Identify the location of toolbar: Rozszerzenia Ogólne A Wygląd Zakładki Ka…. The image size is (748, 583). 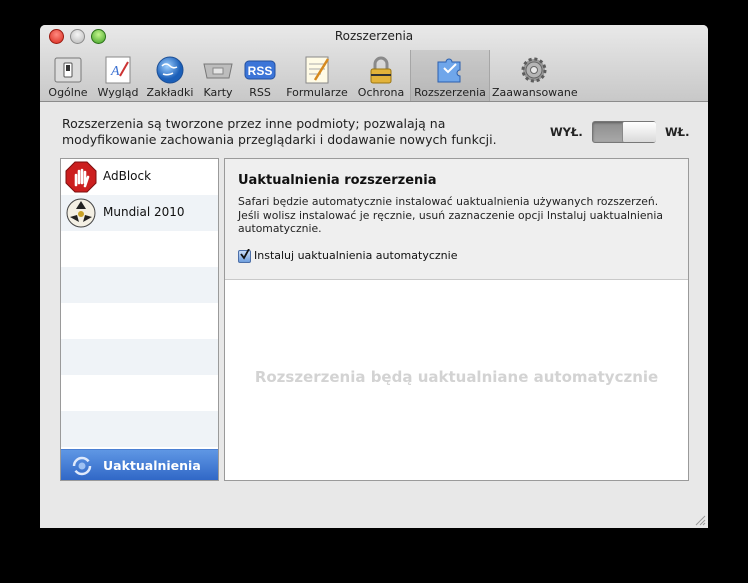
(374, 63).